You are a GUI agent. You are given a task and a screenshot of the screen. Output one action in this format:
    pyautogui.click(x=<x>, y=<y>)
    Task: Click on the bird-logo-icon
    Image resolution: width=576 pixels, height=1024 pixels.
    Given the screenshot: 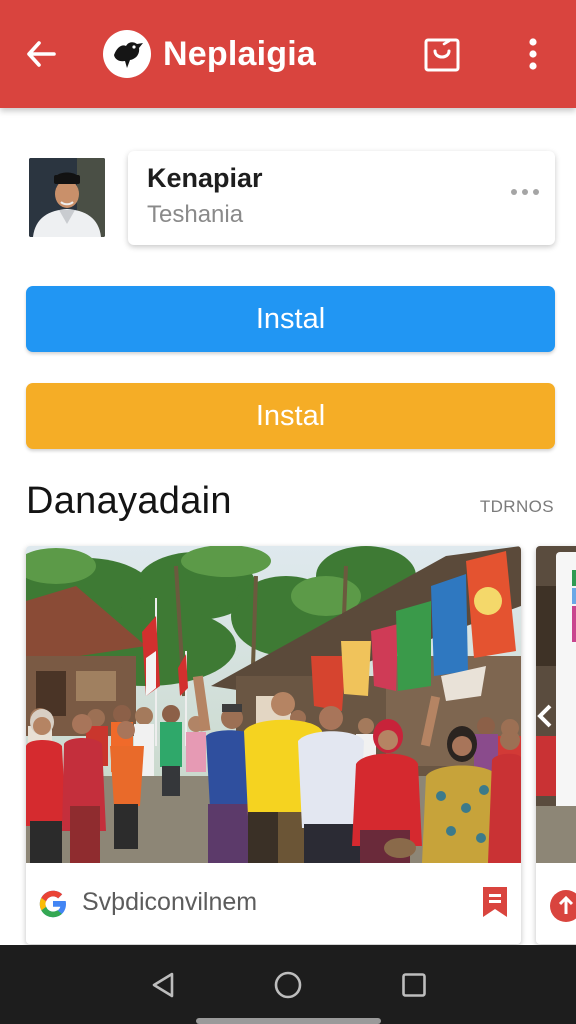 What is the action you would take?
    pyautogui.click(x=127, y=54)
    